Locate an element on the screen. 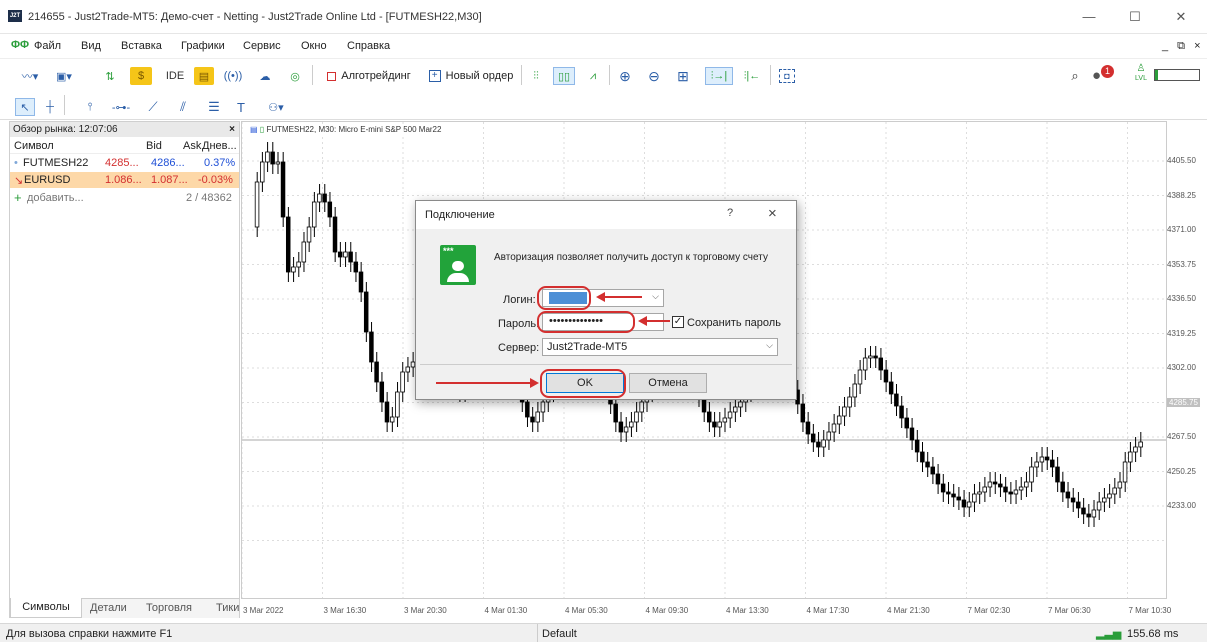 Image resolution: width=1207 pixels, height=642 pixels. password-highlight-ring is located at coordinates (586, 322).